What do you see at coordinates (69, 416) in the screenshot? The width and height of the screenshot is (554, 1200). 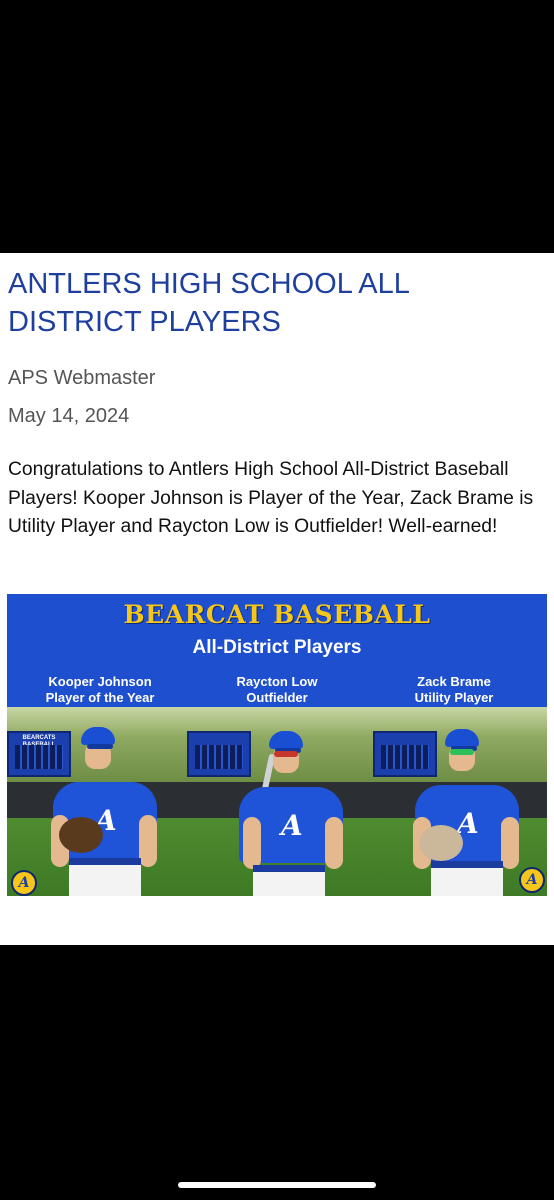 I see `post-date: May 14, 2024` at bounding box center [69, 416].